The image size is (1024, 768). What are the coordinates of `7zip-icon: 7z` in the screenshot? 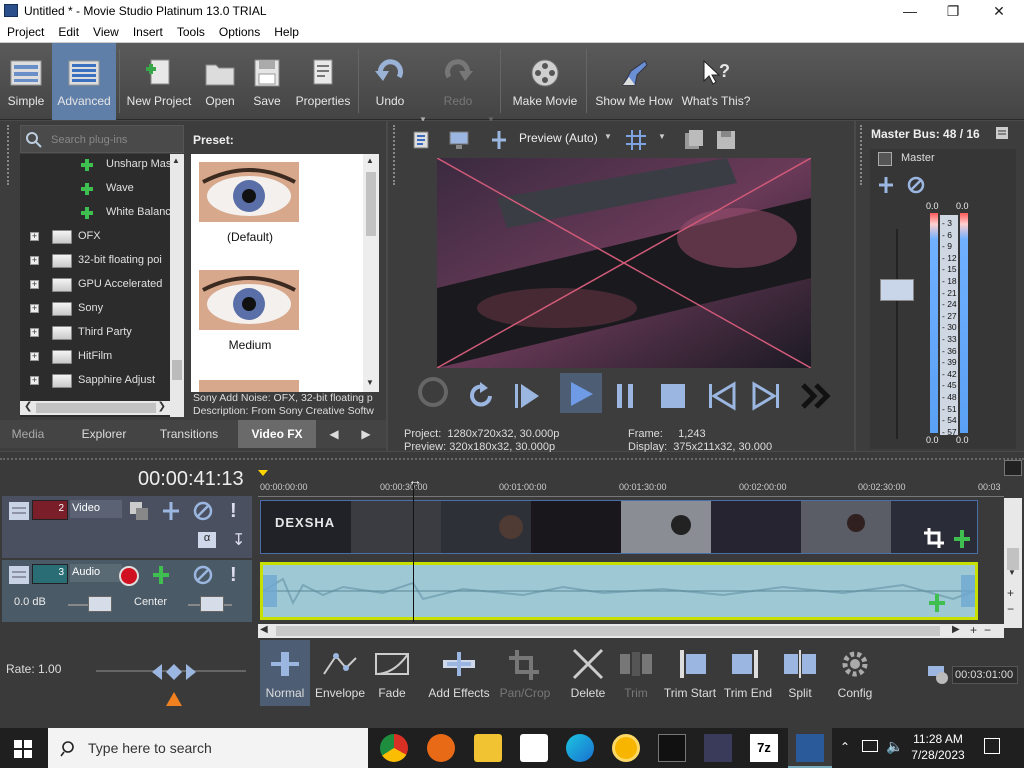 It's located at (764, 748).